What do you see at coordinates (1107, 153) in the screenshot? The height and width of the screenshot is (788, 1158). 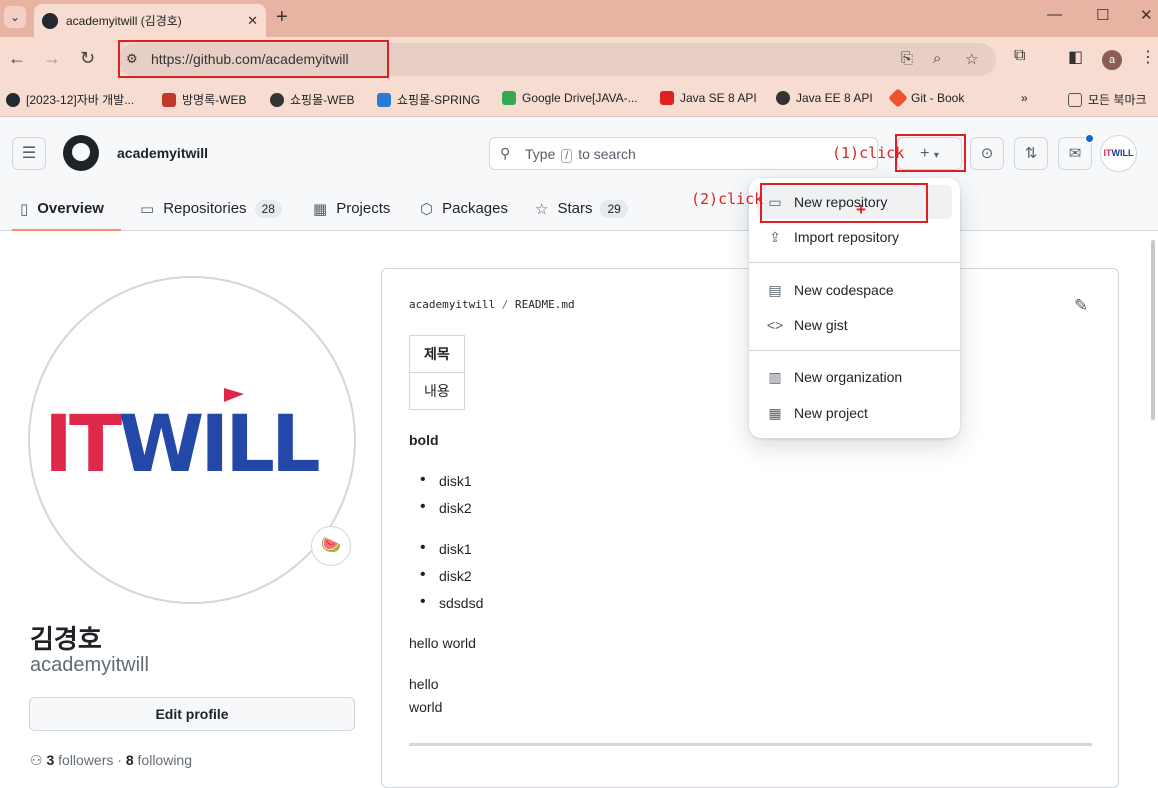 I see `avatar-it-text: IT` at bounding box center [1107, 153].